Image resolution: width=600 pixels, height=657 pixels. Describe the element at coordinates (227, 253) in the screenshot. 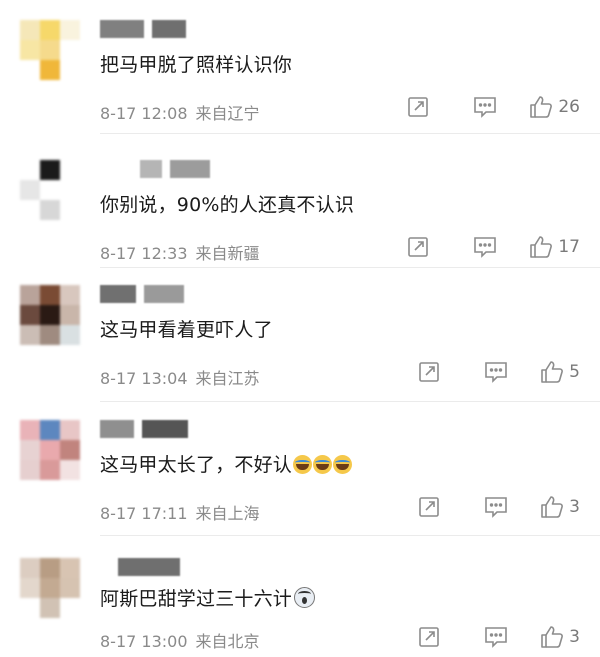

I see `comment-location: 来自新疆` at that location.